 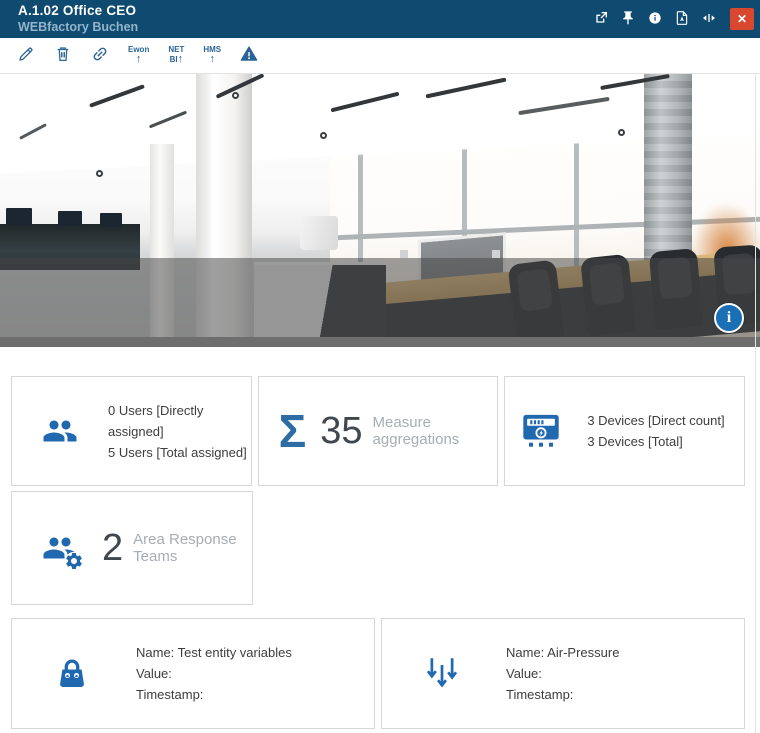 I want to click on hms-upload-button: HMS ↑, so click(x=212, y=55).